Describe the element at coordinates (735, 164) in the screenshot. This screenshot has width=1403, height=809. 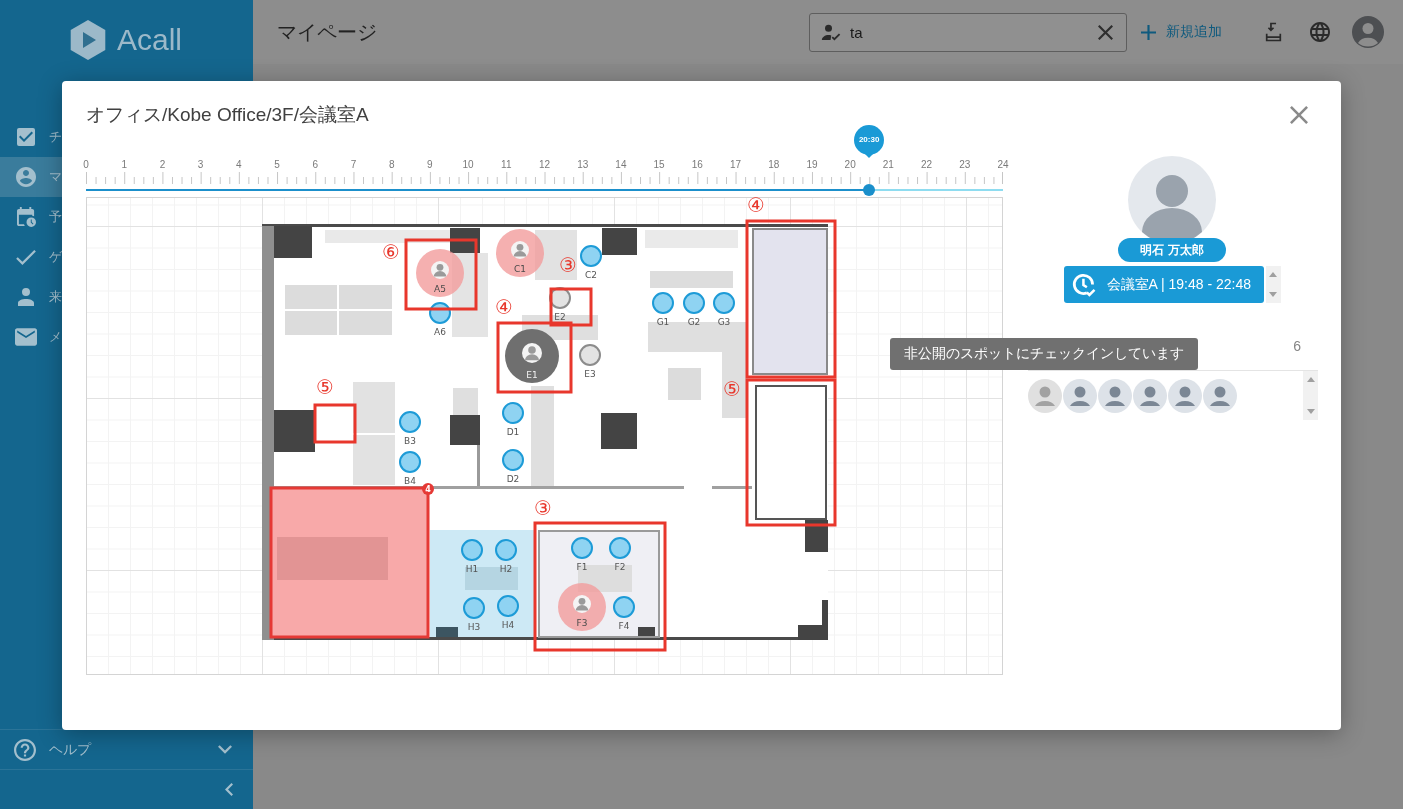
I see `time-tick-label: 17` at that location.